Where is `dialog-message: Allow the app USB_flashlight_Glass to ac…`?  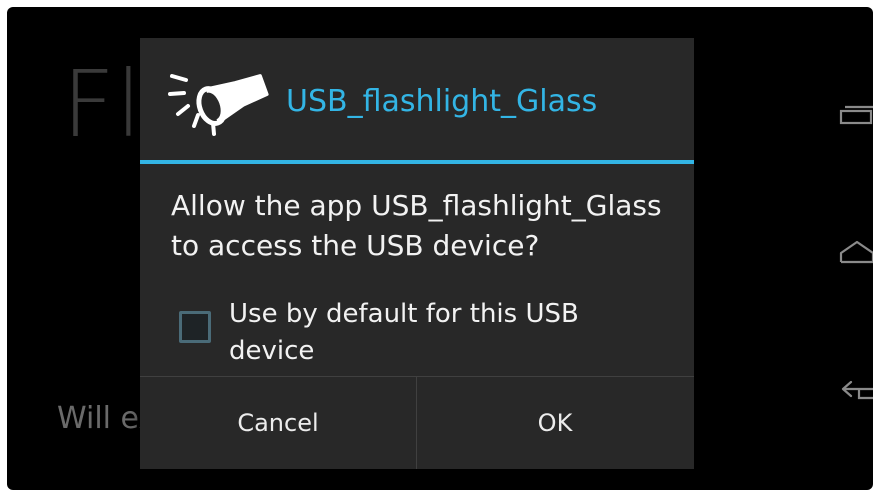
dialog-message: Allow the app USB_flashlight_Glass to ac… is located at coordinates (416, 225).